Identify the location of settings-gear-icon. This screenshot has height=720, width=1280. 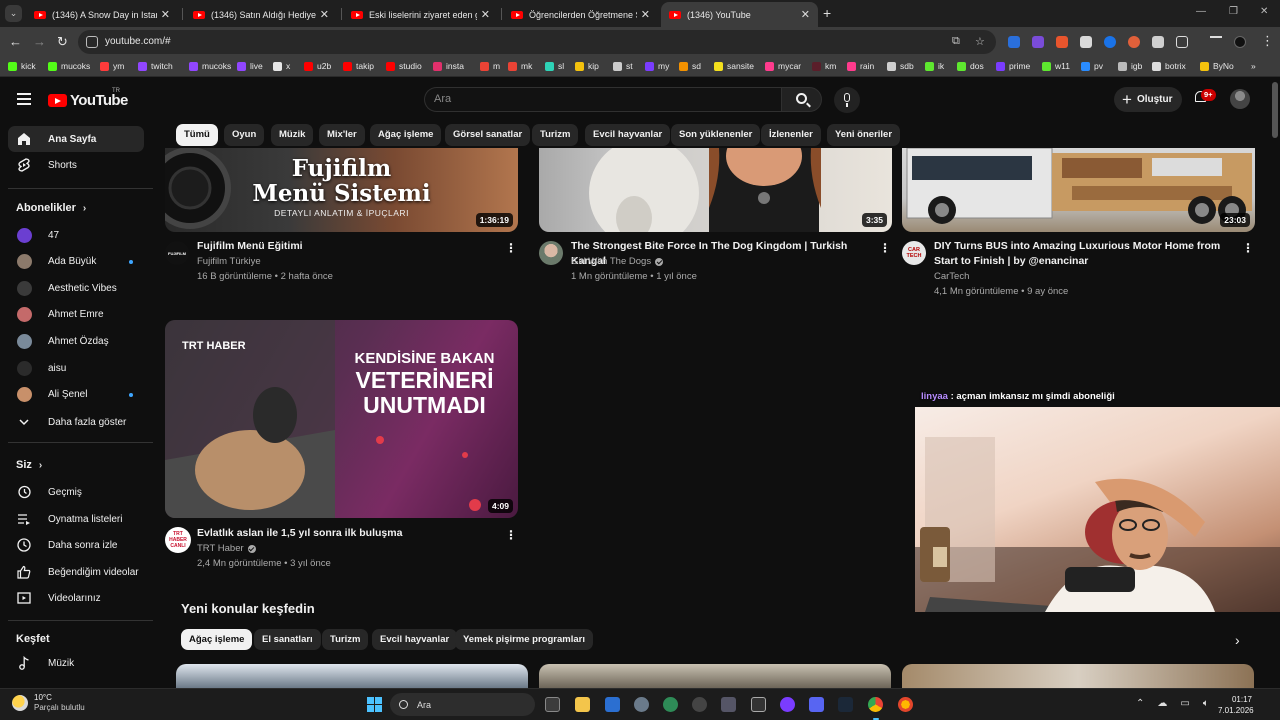
(641, 704).